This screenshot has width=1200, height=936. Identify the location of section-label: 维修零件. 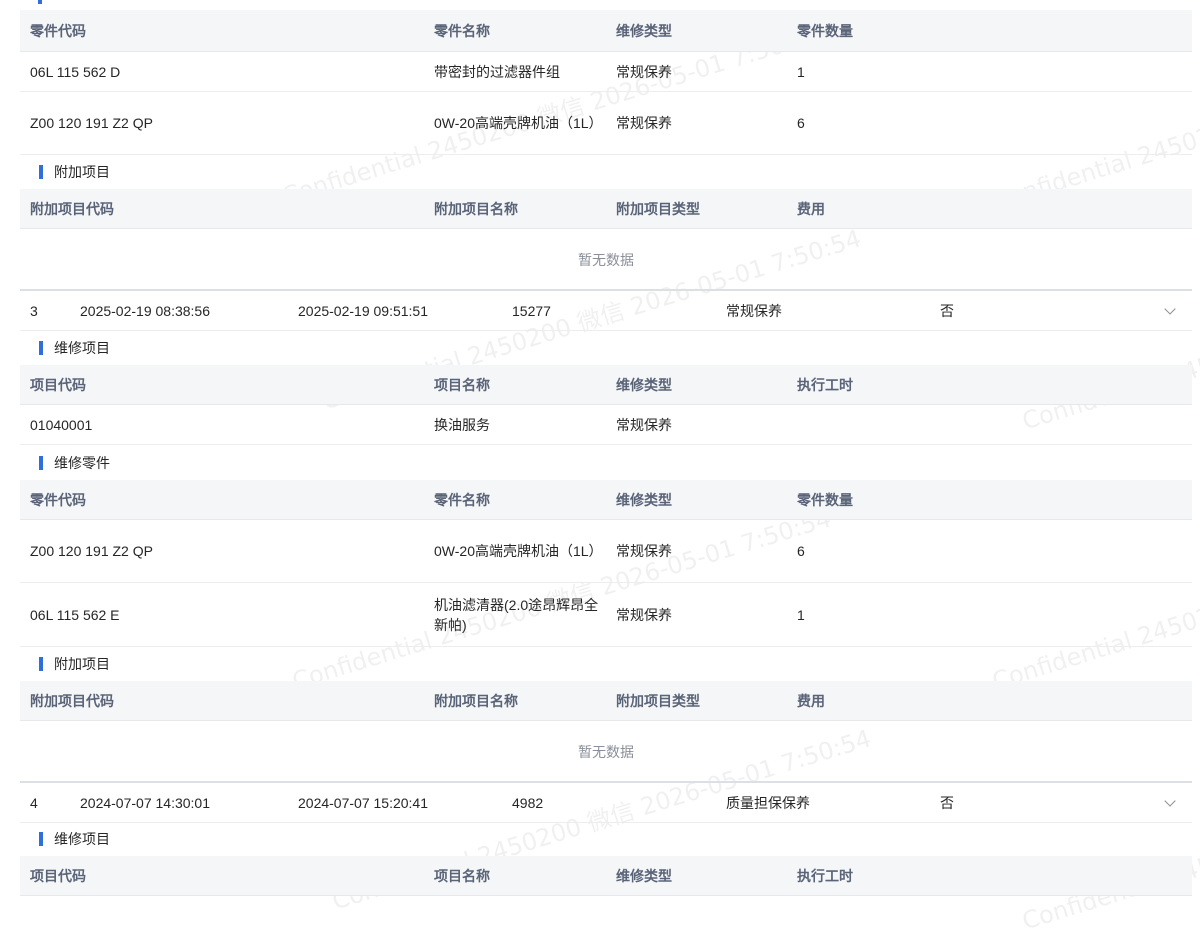
(82, 463).